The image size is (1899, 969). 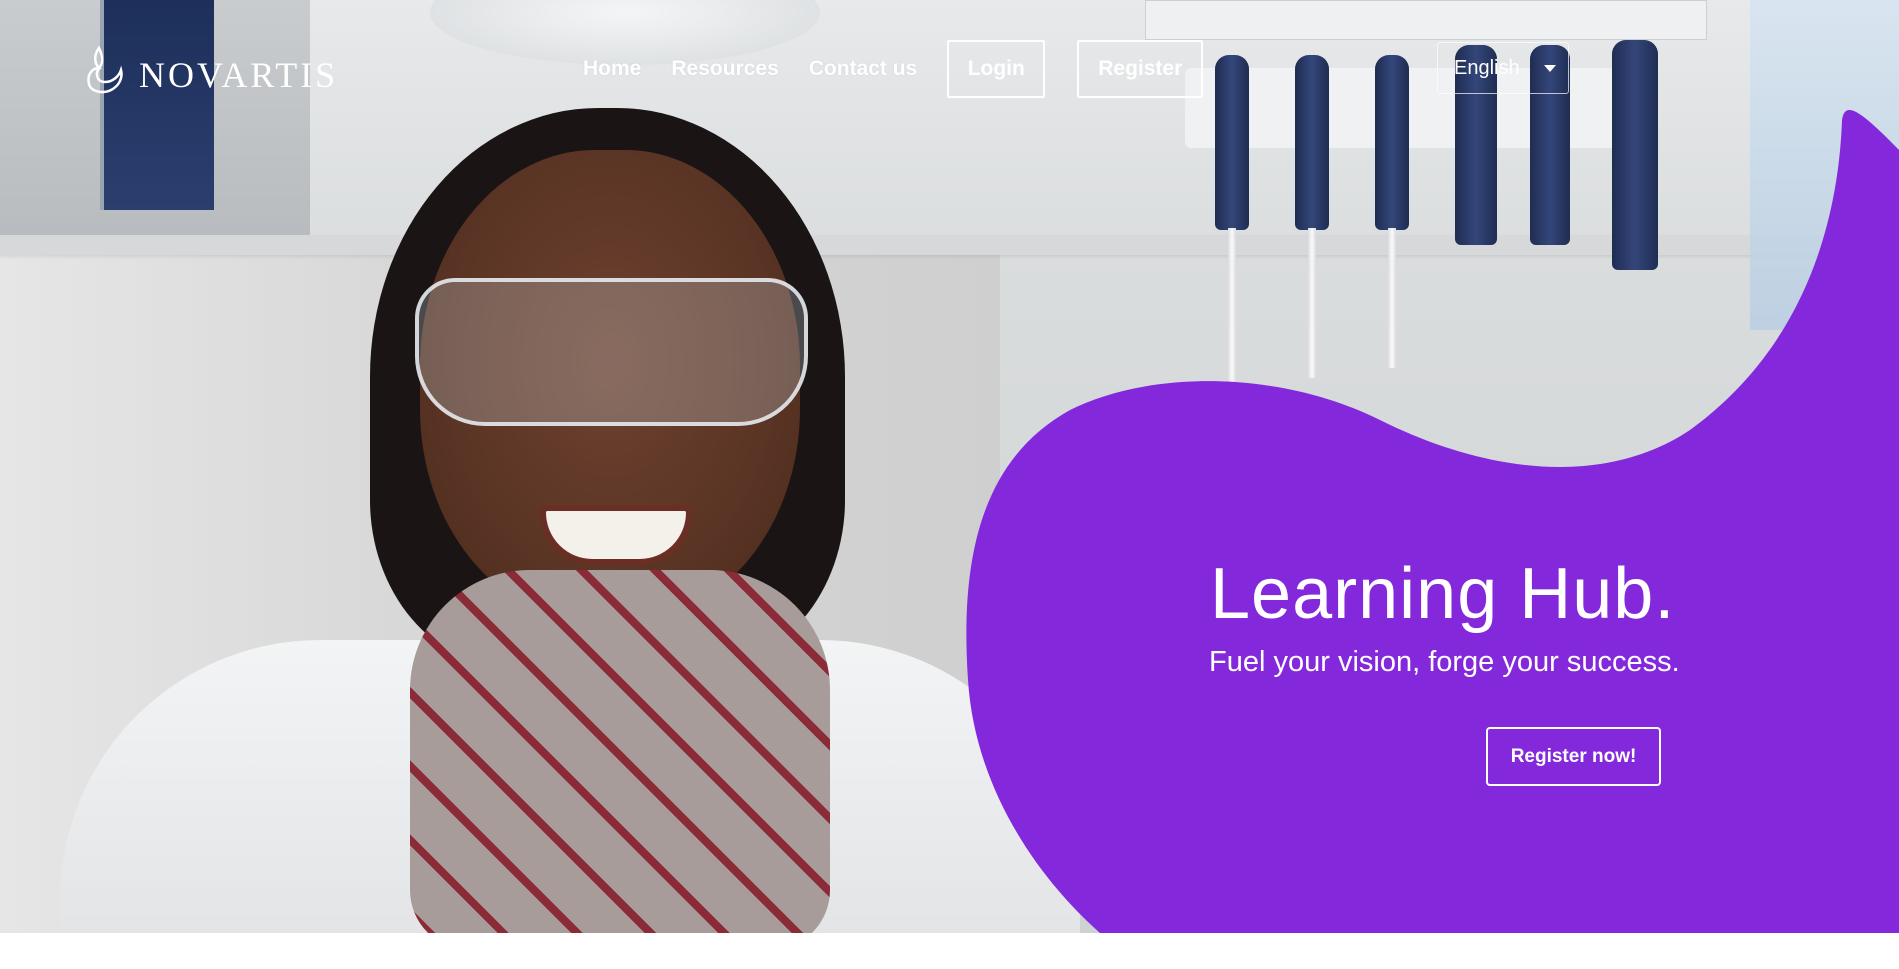 I want to click on login-button: Login, so click(x=996, y=69).